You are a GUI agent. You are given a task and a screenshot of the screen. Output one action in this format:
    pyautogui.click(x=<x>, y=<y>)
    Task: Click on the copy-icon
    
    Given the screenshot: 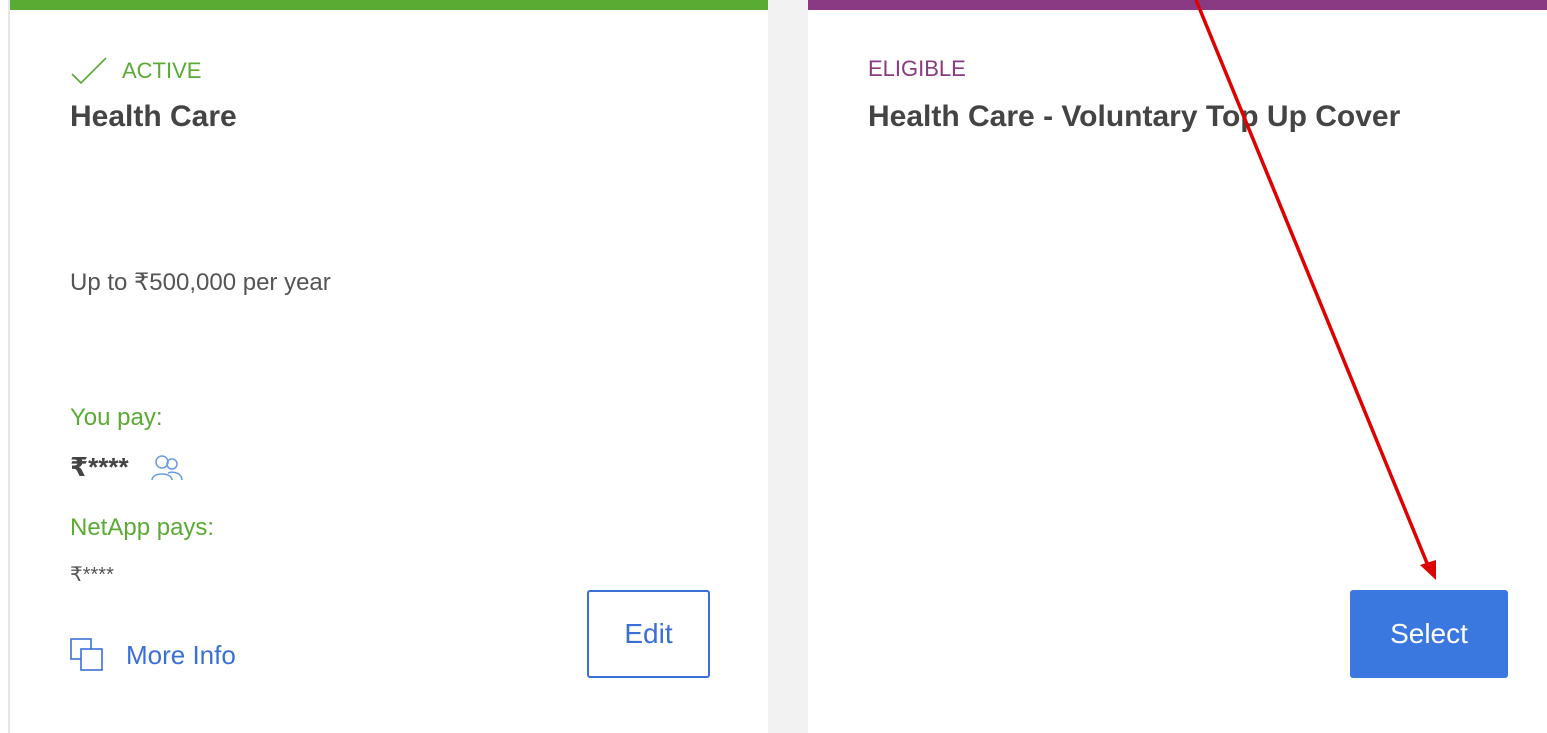 What is the action you would take?
    pyautogui.click(x=86, y=654)
    